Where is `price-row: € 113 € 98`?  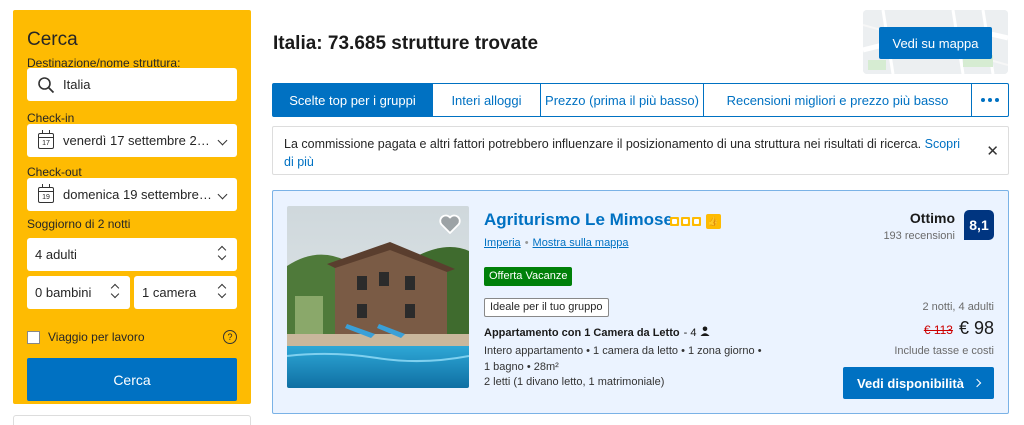 price-row: € 113 € 98 is located at coordinates (959, 328).